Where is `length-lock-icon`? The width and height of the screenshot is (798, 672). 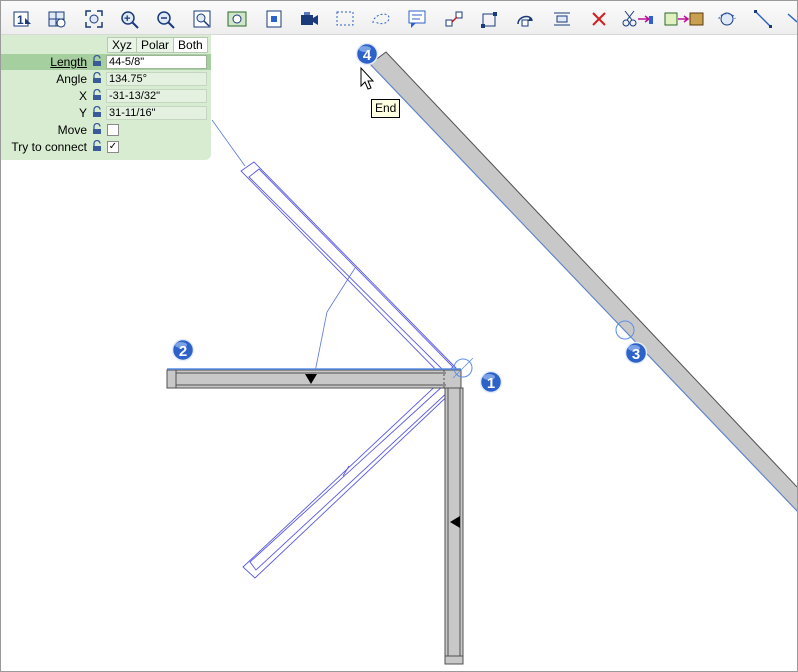
length-lock-icon is located at coordinates (97, 60).